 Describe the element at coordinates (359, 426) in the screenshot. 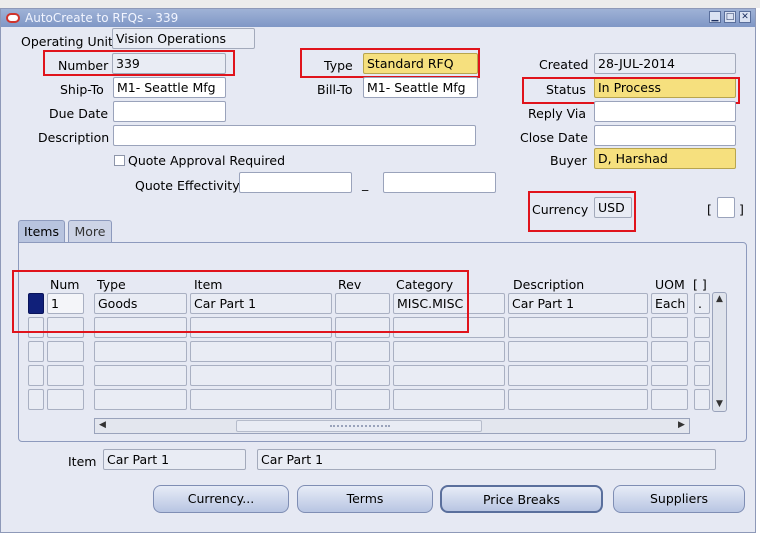

I see `horizontal-scroll-thumb` at that location.